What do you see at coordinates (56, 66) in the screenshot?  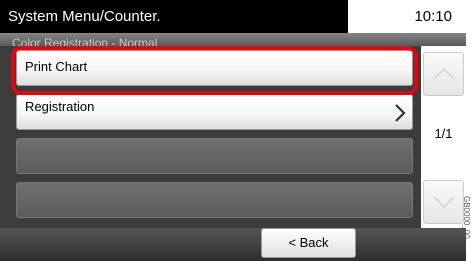 I see `menu-item-label: Print Chart` at bounding box center [56, 66].